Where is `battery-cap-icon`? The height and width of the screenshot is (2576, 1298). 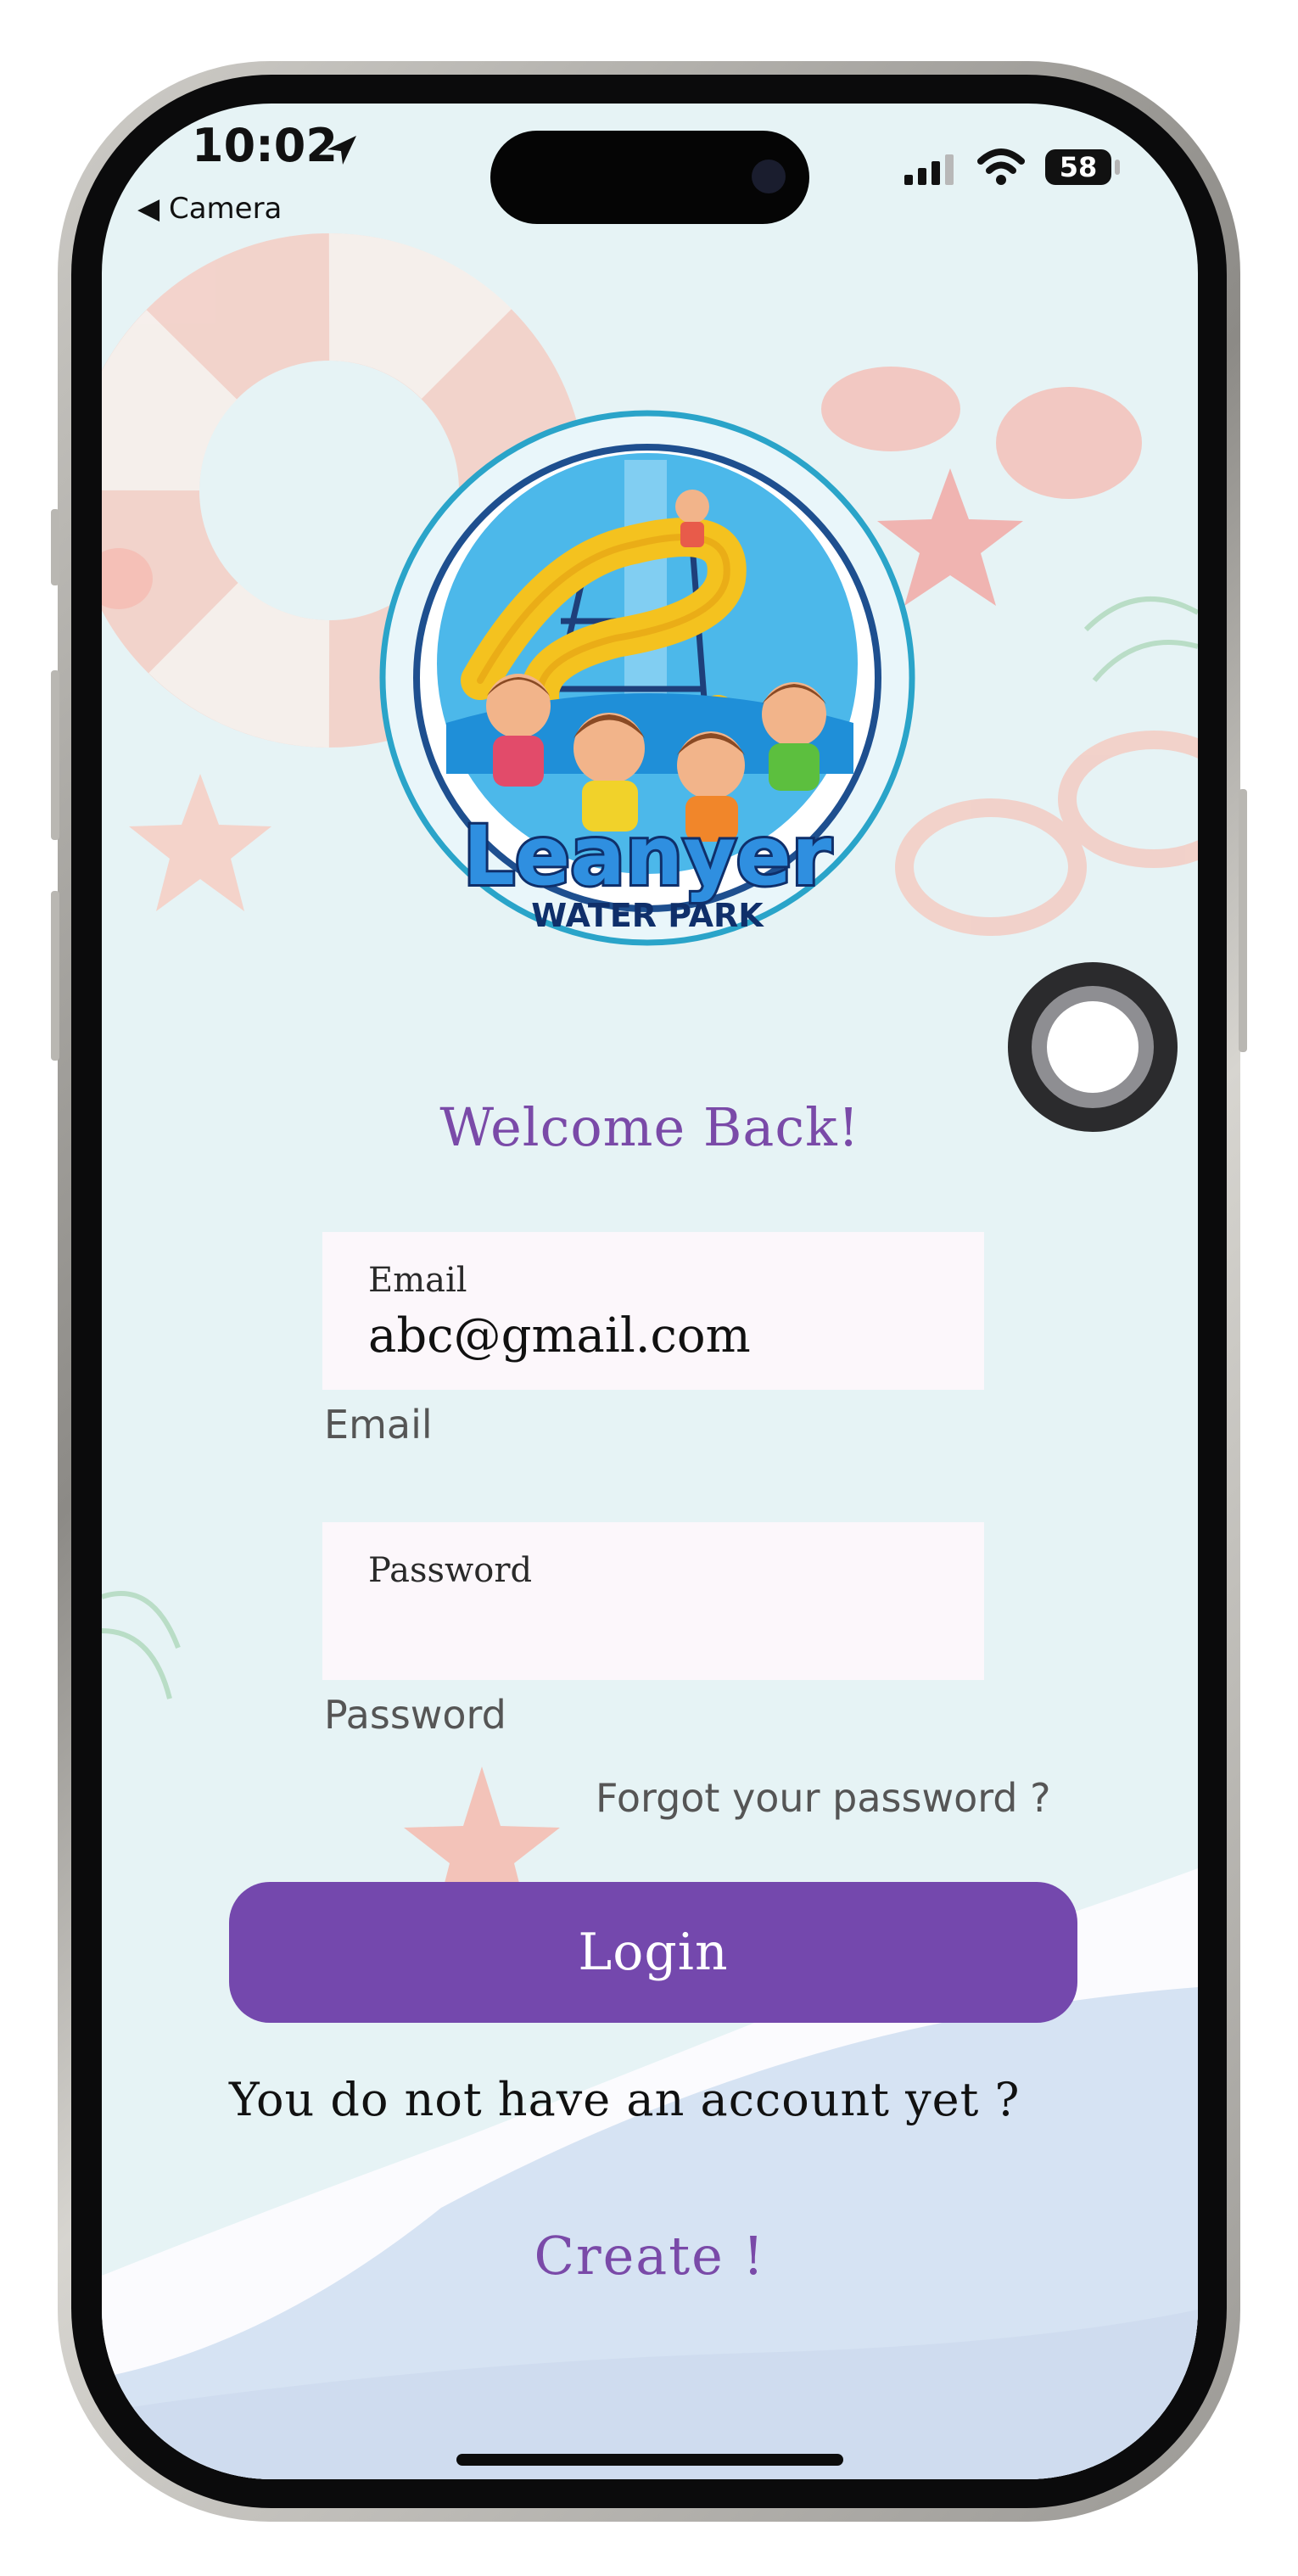 battery-cap-icon is located at coordinates (1117, 167).